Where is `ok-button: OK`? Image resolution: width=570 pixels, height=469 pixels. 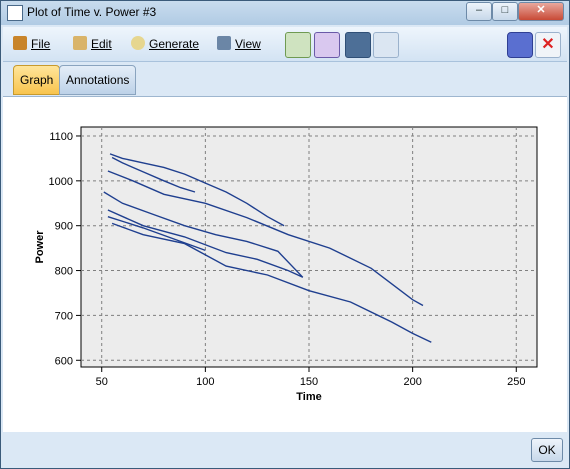
ok-button: OK is located at coordinates (547, 450).